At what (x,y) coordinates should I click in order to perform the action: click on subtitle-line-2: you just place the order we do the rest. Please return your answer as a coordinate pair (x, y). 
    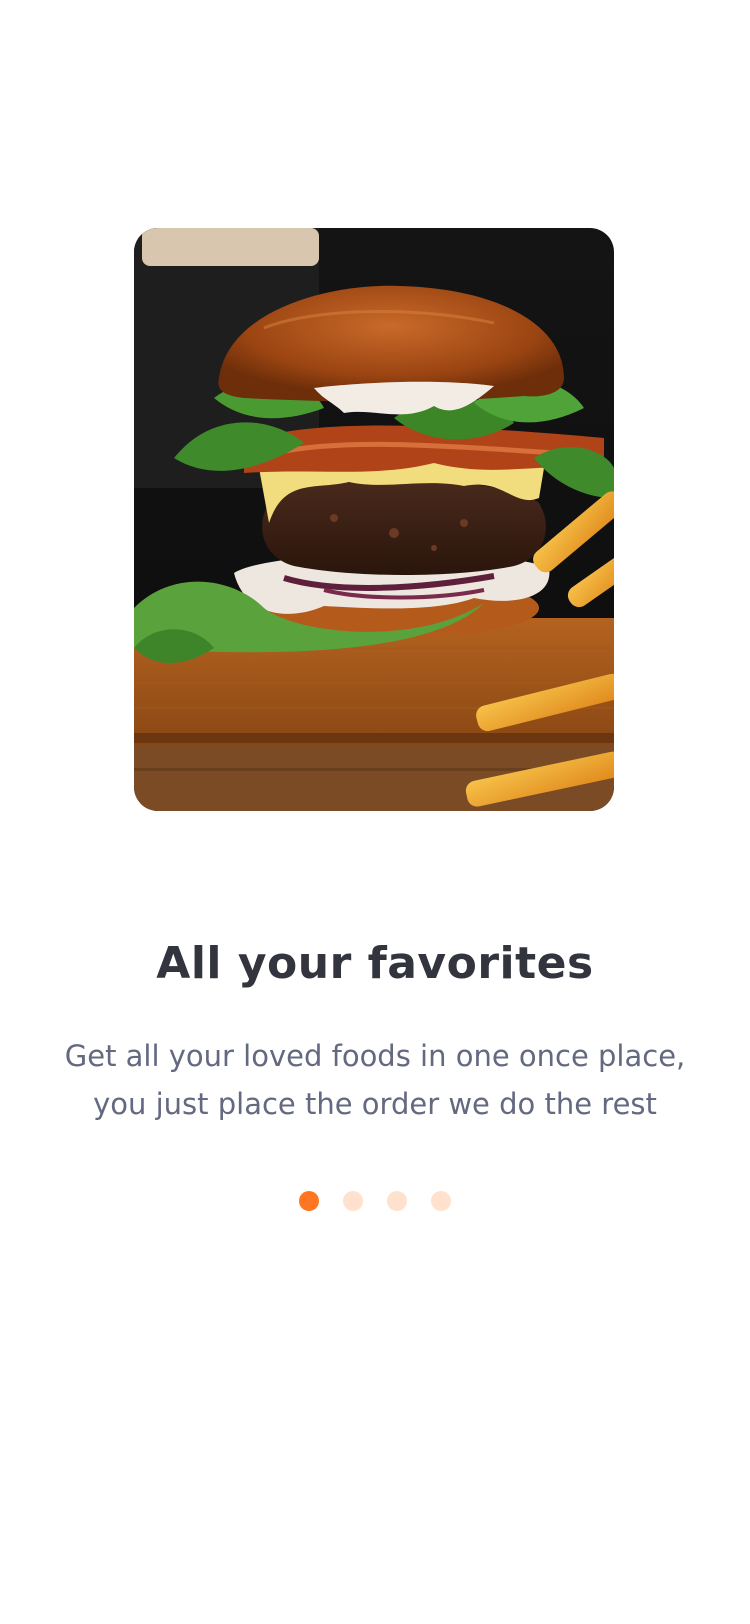
    Looking at the image, I should click on (375, 1104).